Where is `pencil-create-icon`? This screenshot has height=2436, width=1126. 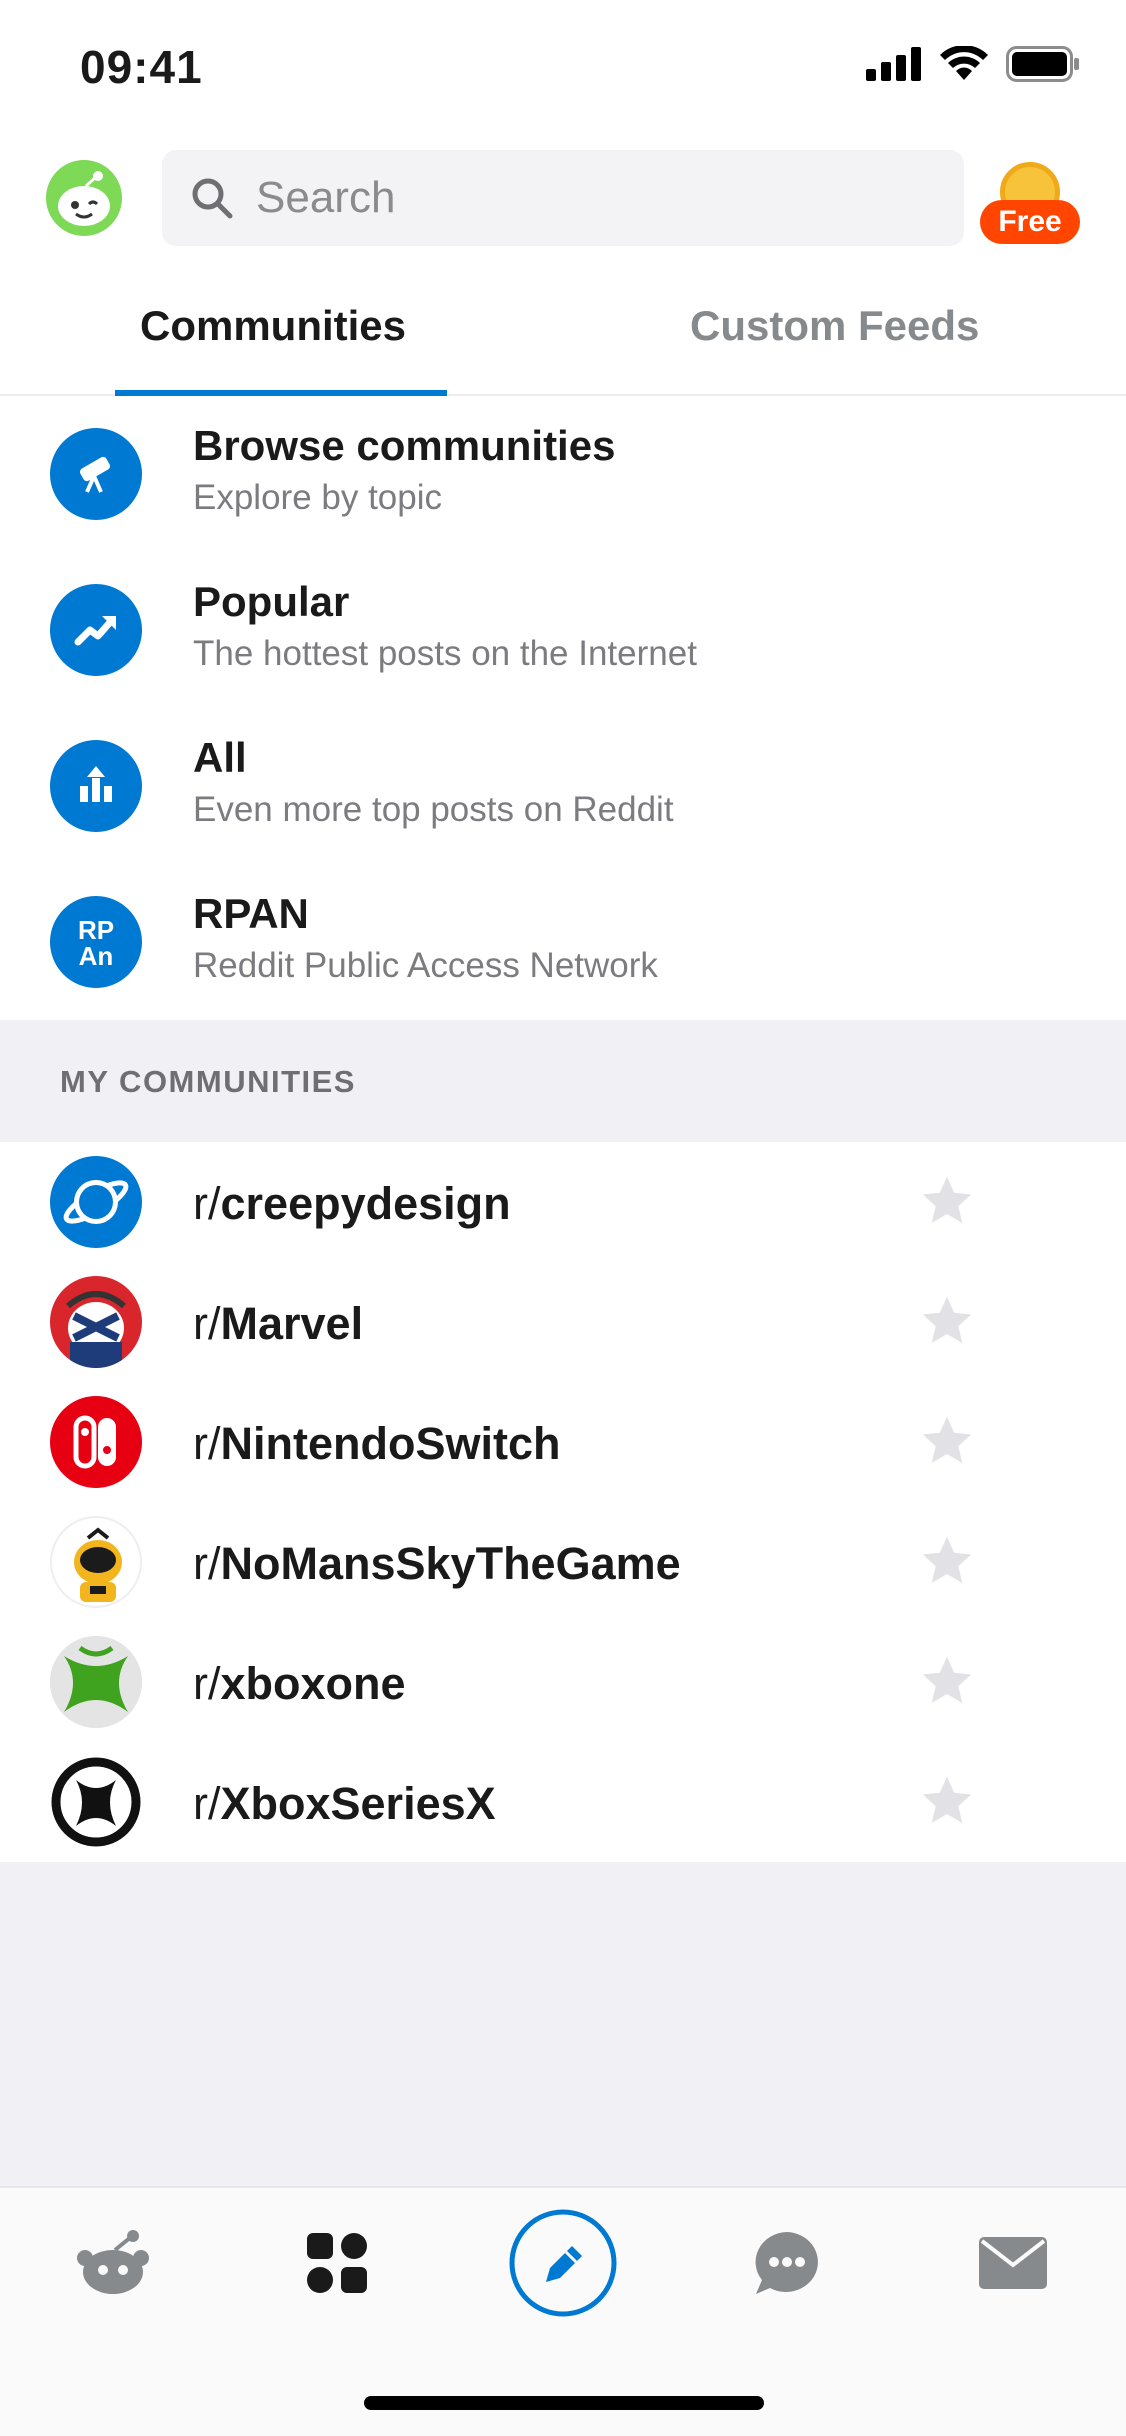
pencil-create-icon is located at coordinates (563, 2263).